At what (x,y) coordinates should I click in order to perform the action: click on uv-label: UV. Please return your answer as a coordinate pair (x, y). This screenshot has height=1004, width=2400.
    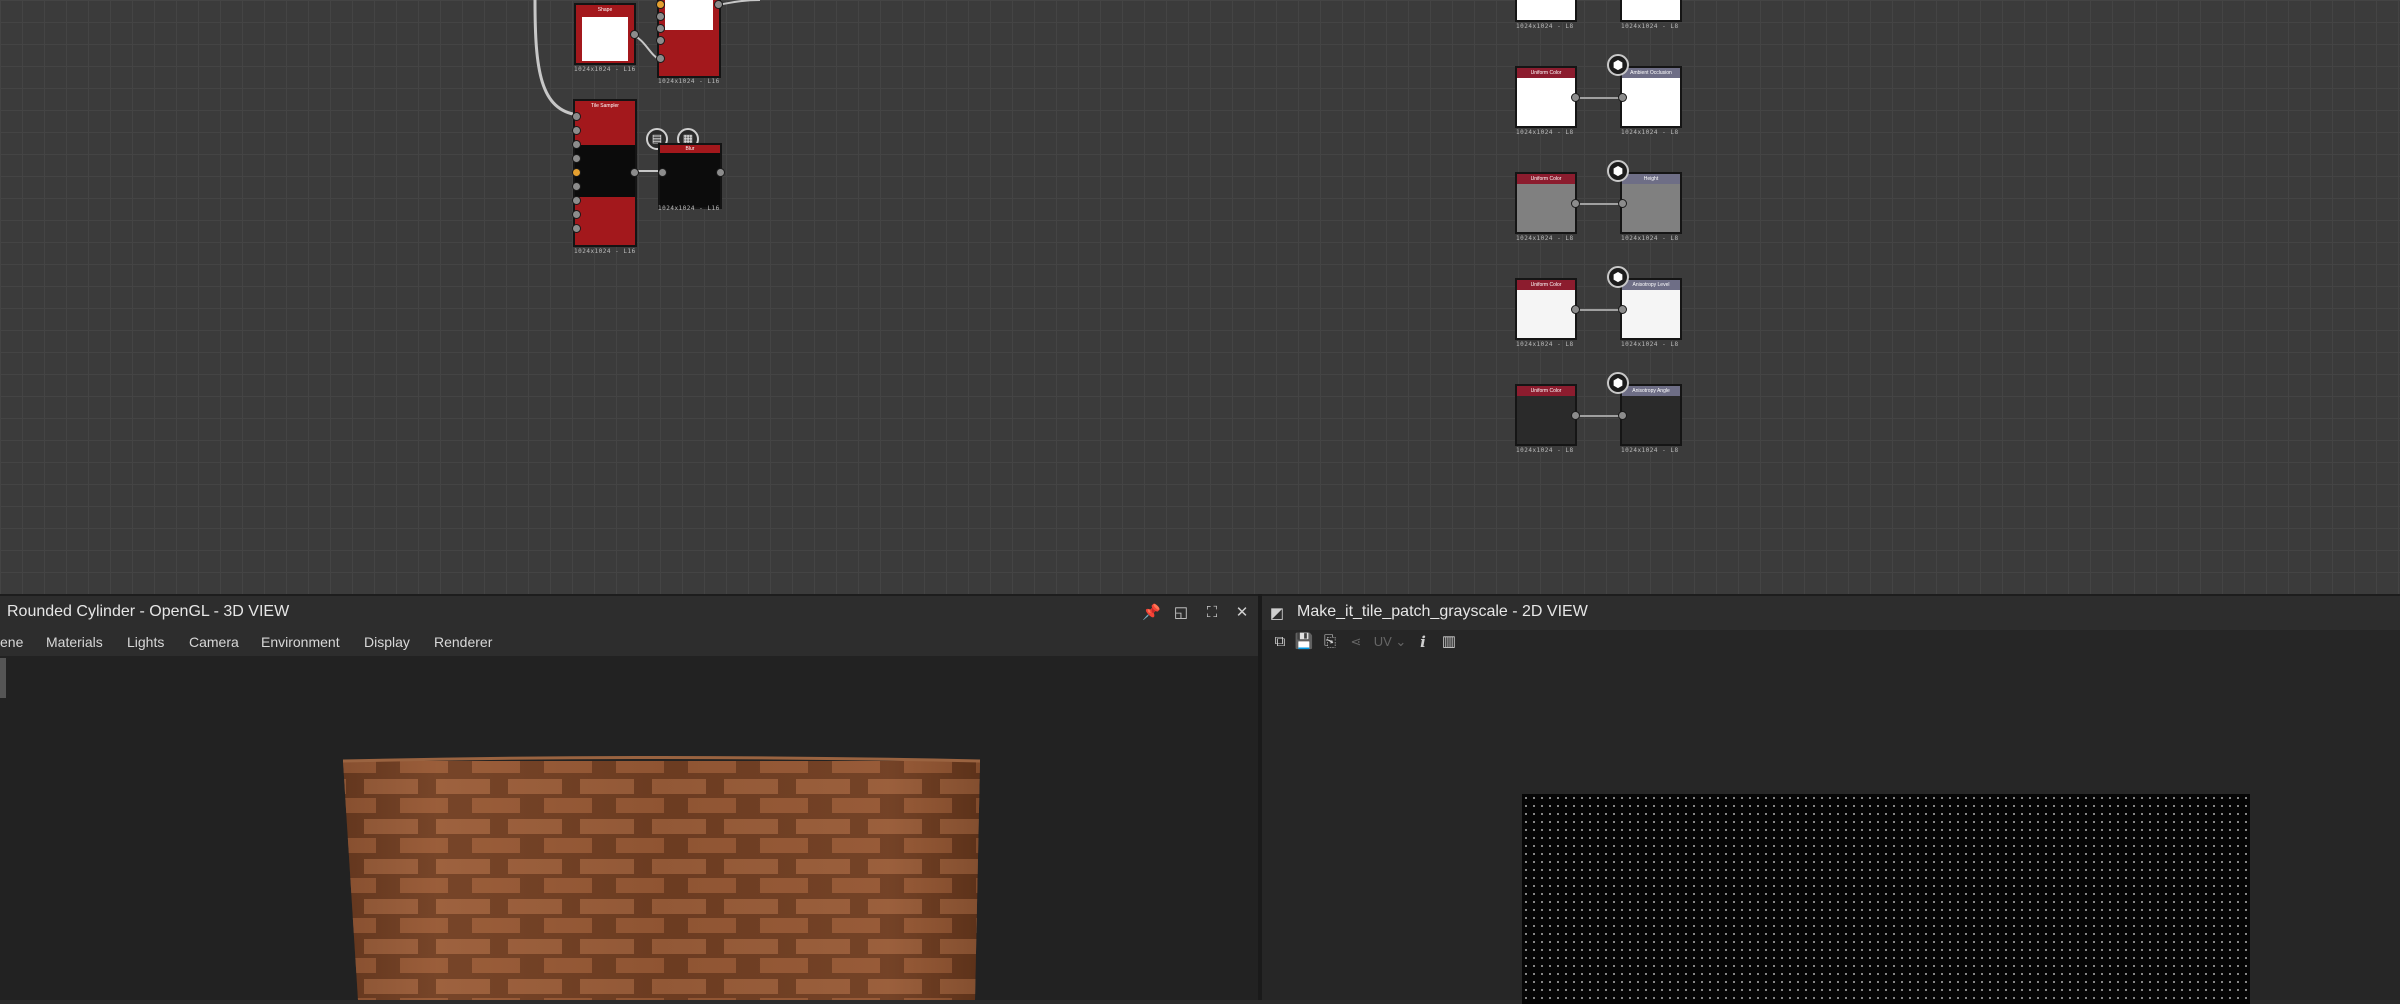
    Looking at the image, I should click on (1382, 641).